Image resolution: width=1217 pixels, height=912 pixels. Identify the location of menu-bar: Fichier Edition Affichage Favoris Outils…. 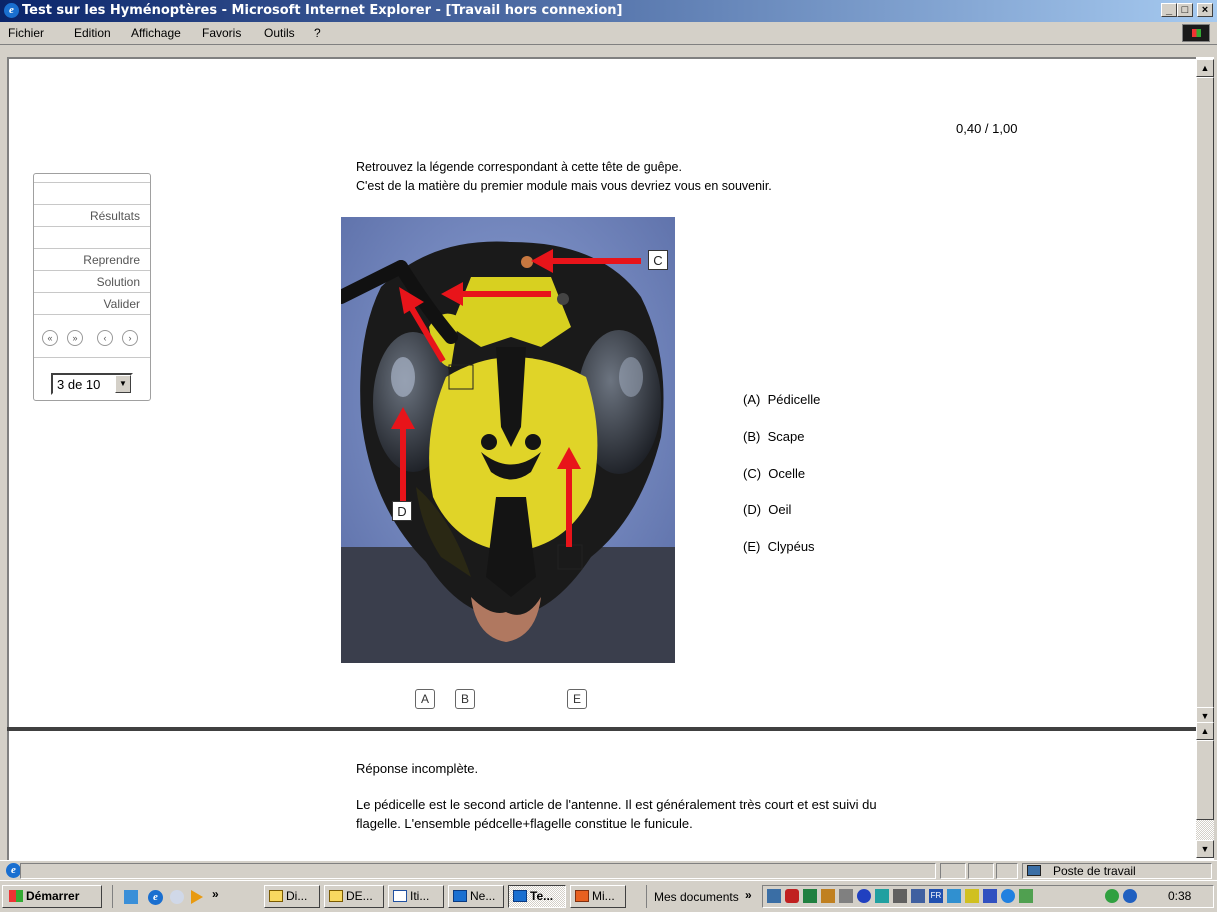
(608, 33).